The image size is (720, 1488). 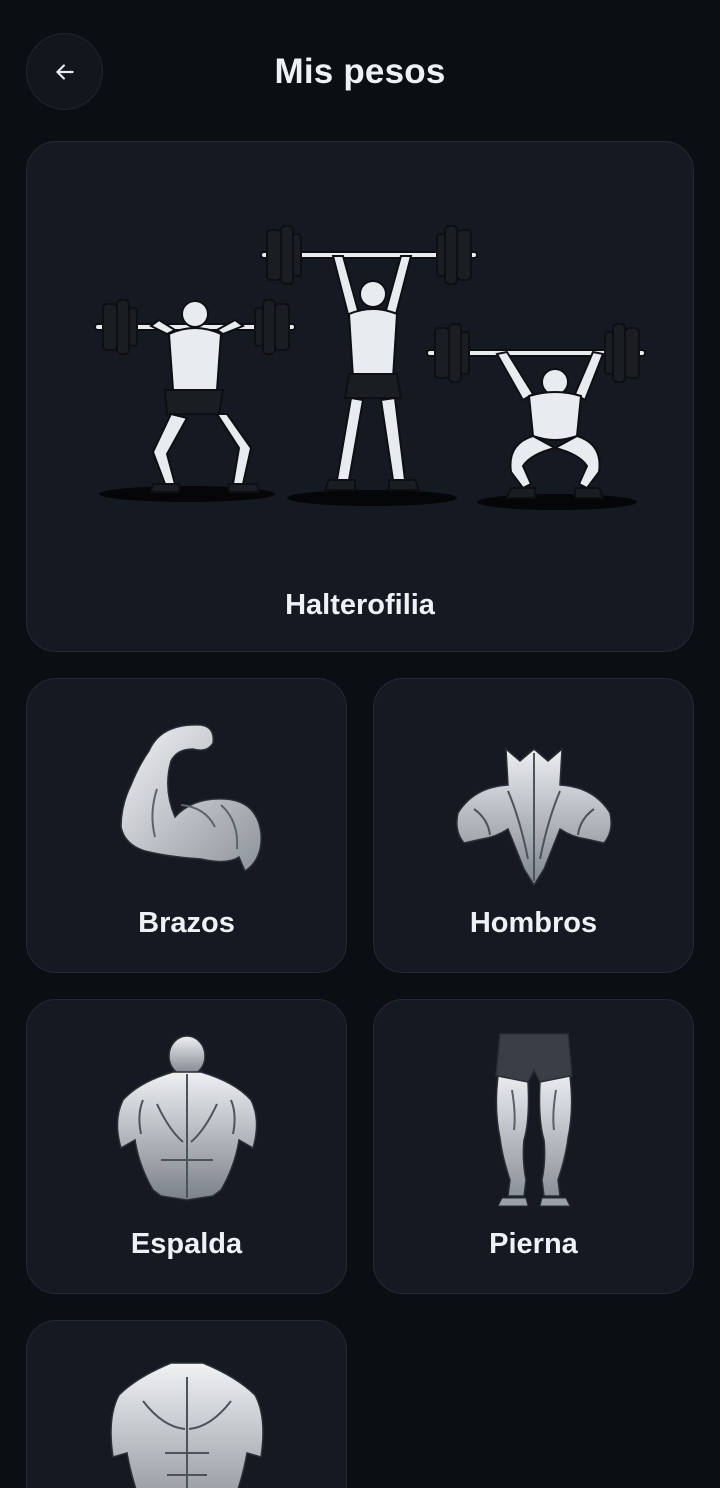 I want to click on category-label: Halterofilia, so click(x=360, y=605).